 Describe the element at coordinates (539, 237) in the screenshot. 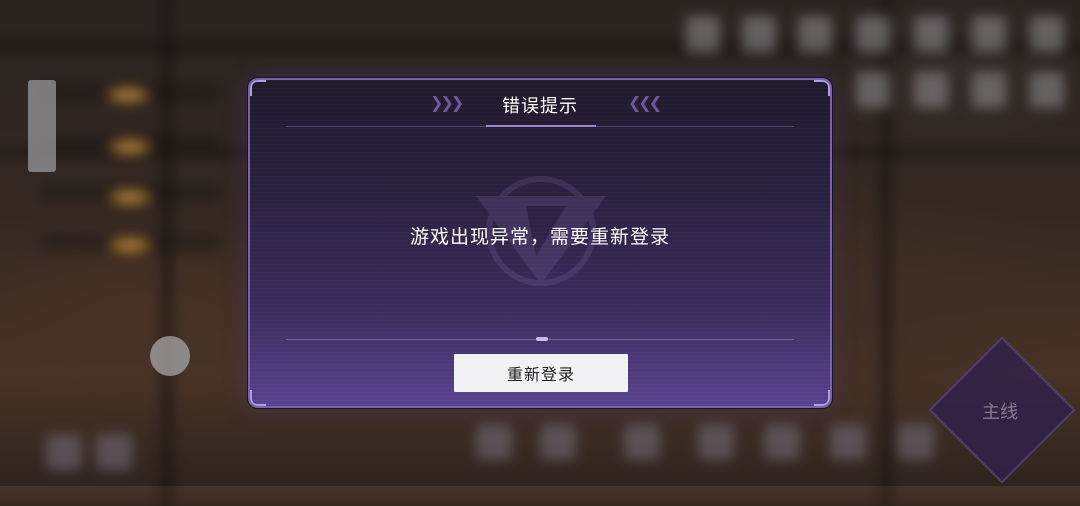

I see `error-message: 游戏出现异常，需要重新登录` at that location.